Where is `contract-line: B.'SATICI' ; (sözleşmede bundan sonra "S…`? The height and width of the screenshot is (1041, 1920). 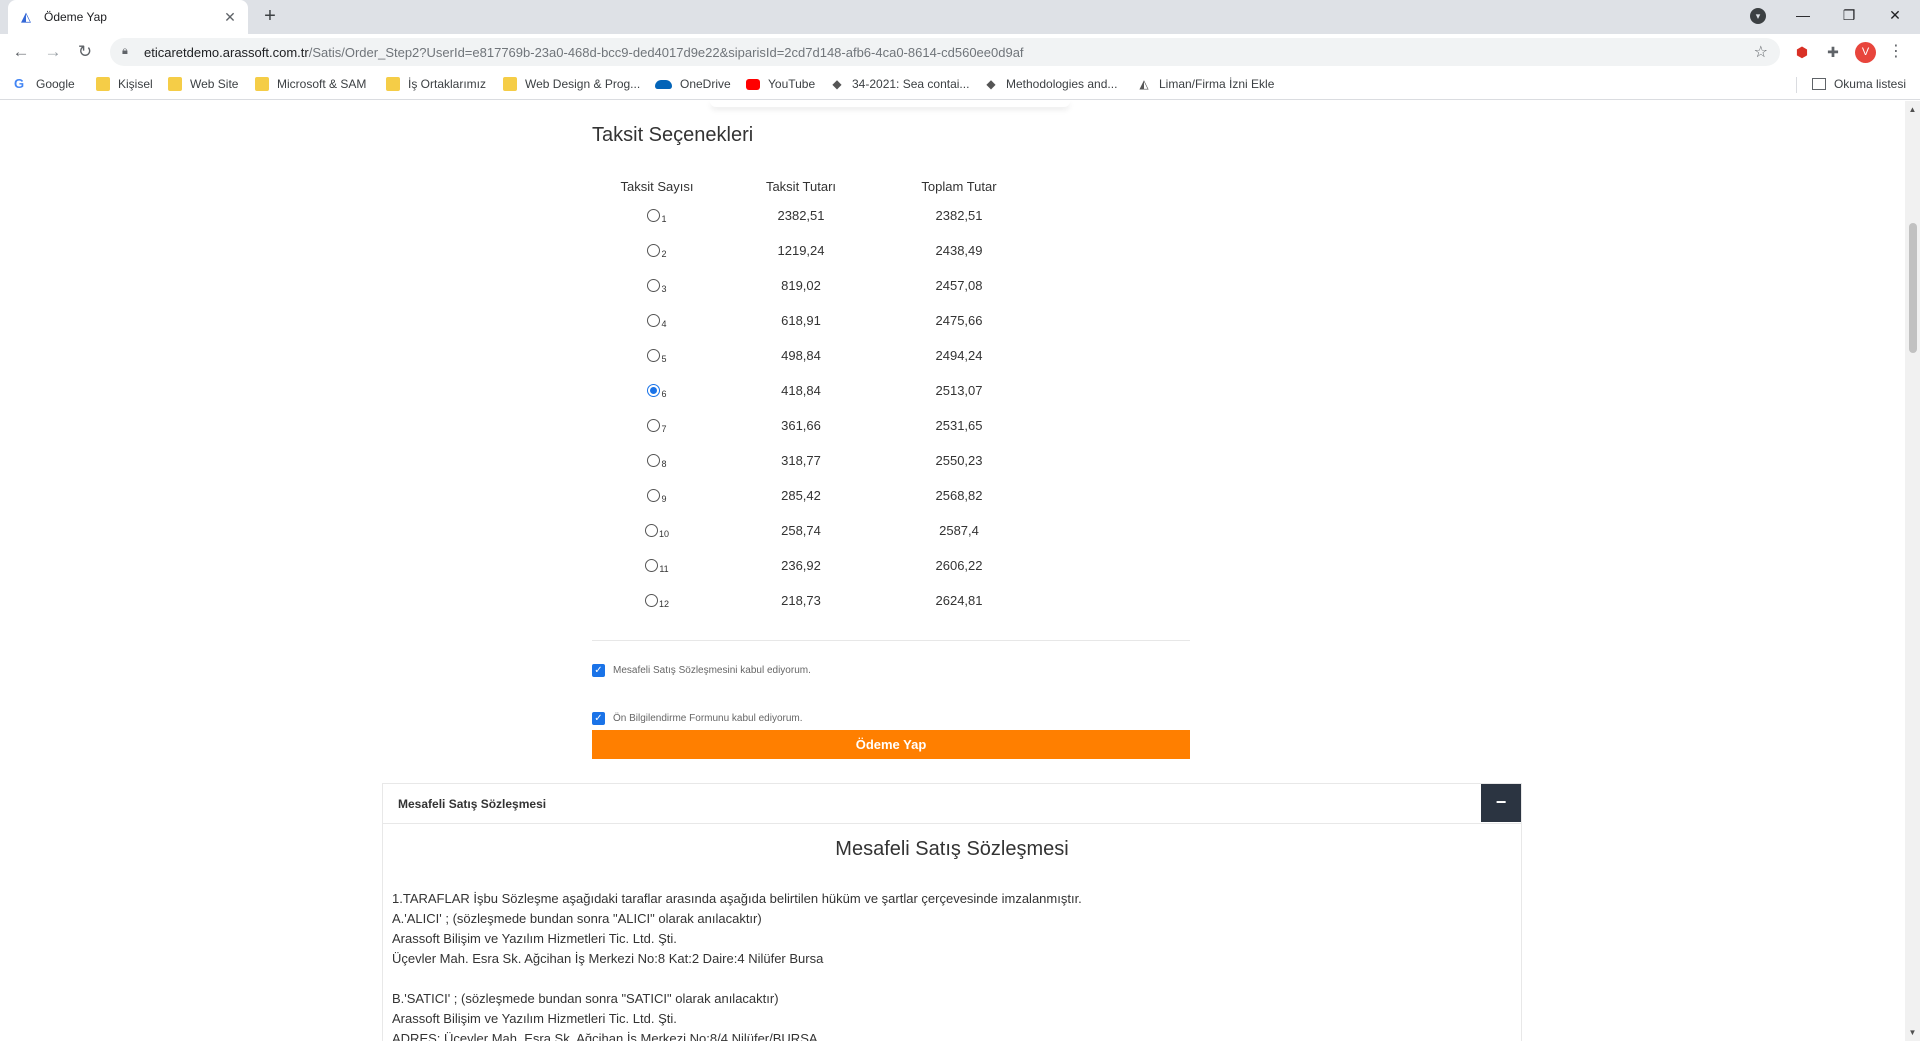 contract-line: B.'SATICI' ; (sözleşmede bundan sonra "S… is located at coordinates (585, 998).